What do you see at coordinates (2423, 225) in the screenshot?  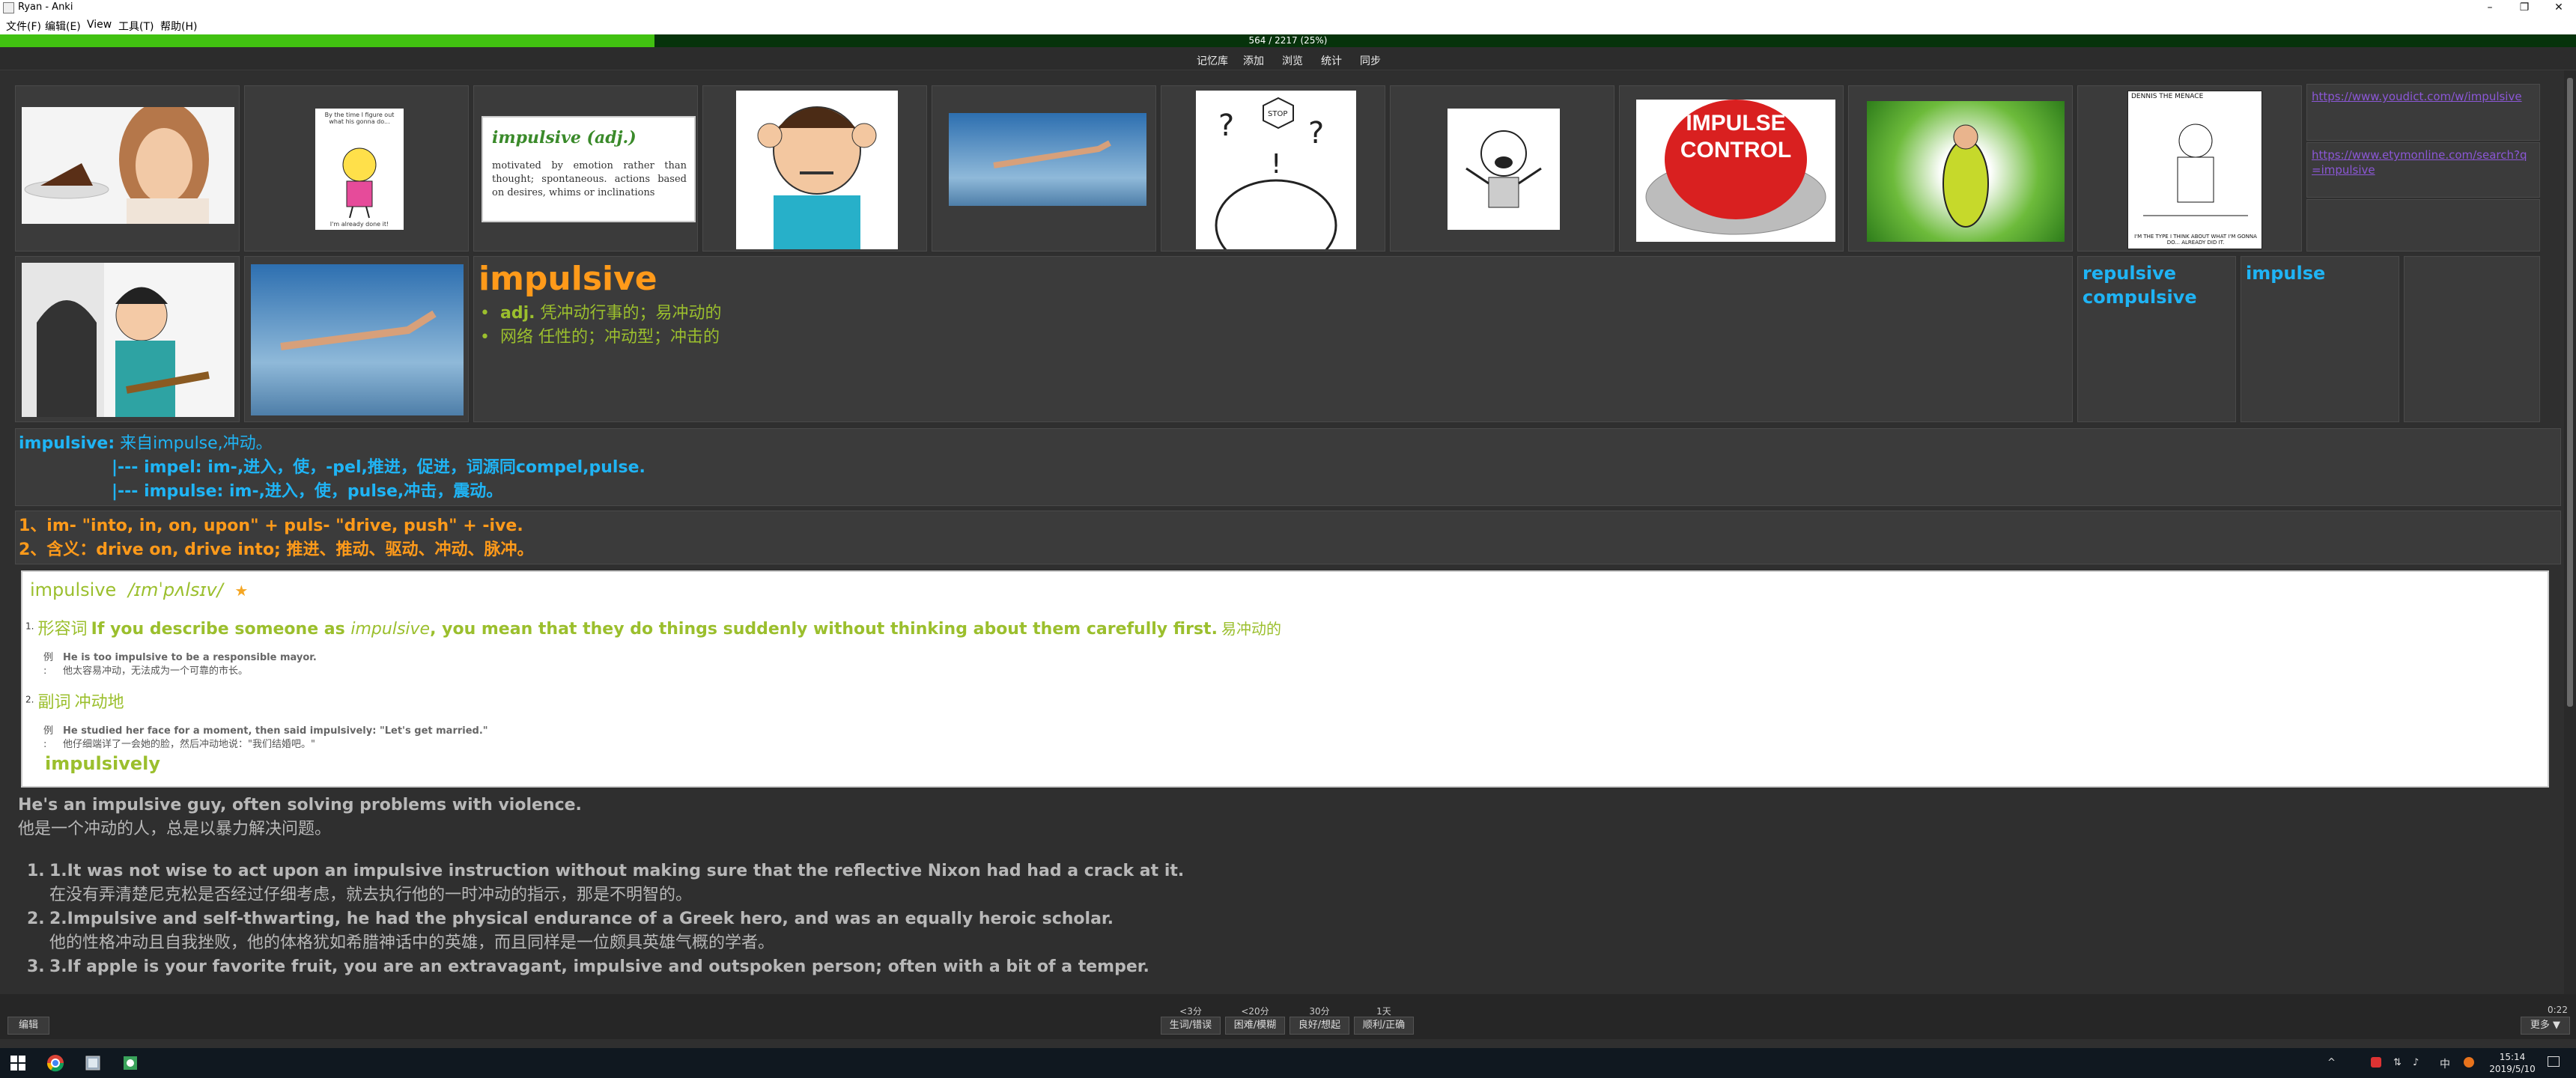 I see `empty-cell` at bounding box center [2423, 225].